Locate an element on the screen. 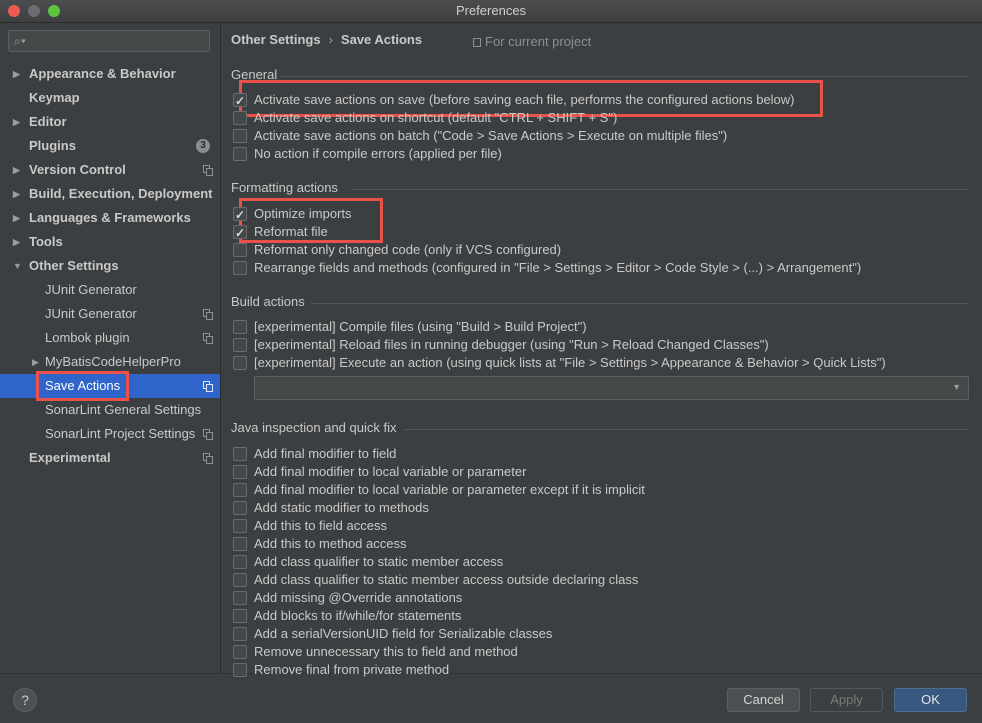  section-general: General is located at coordinates (600, 75).